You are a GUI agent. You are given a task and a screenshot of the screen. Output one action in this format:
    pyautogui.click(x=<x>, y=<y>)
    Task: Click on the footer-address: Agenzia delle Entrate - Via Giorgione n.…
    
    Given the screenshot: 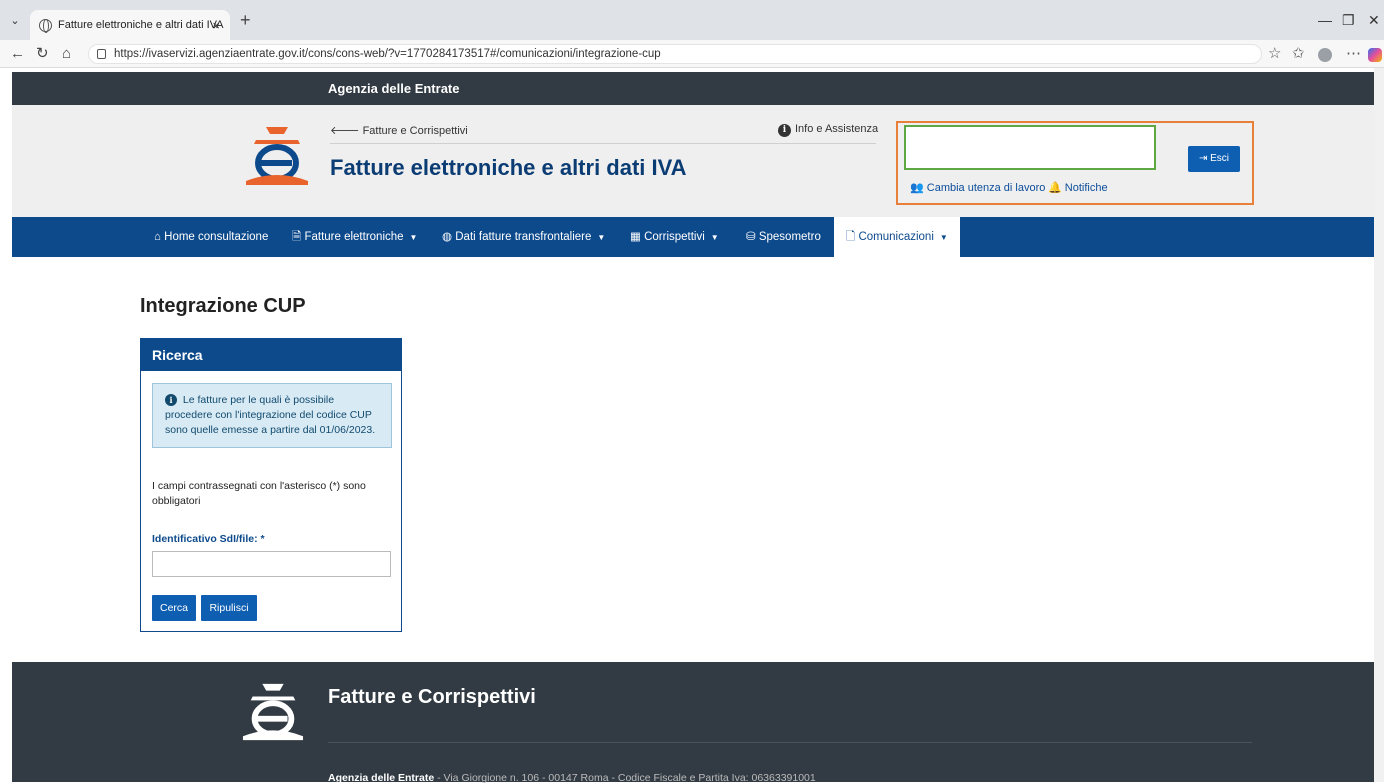 What is the action you would take?
    pyautogui.click(x=572, y=778)
    